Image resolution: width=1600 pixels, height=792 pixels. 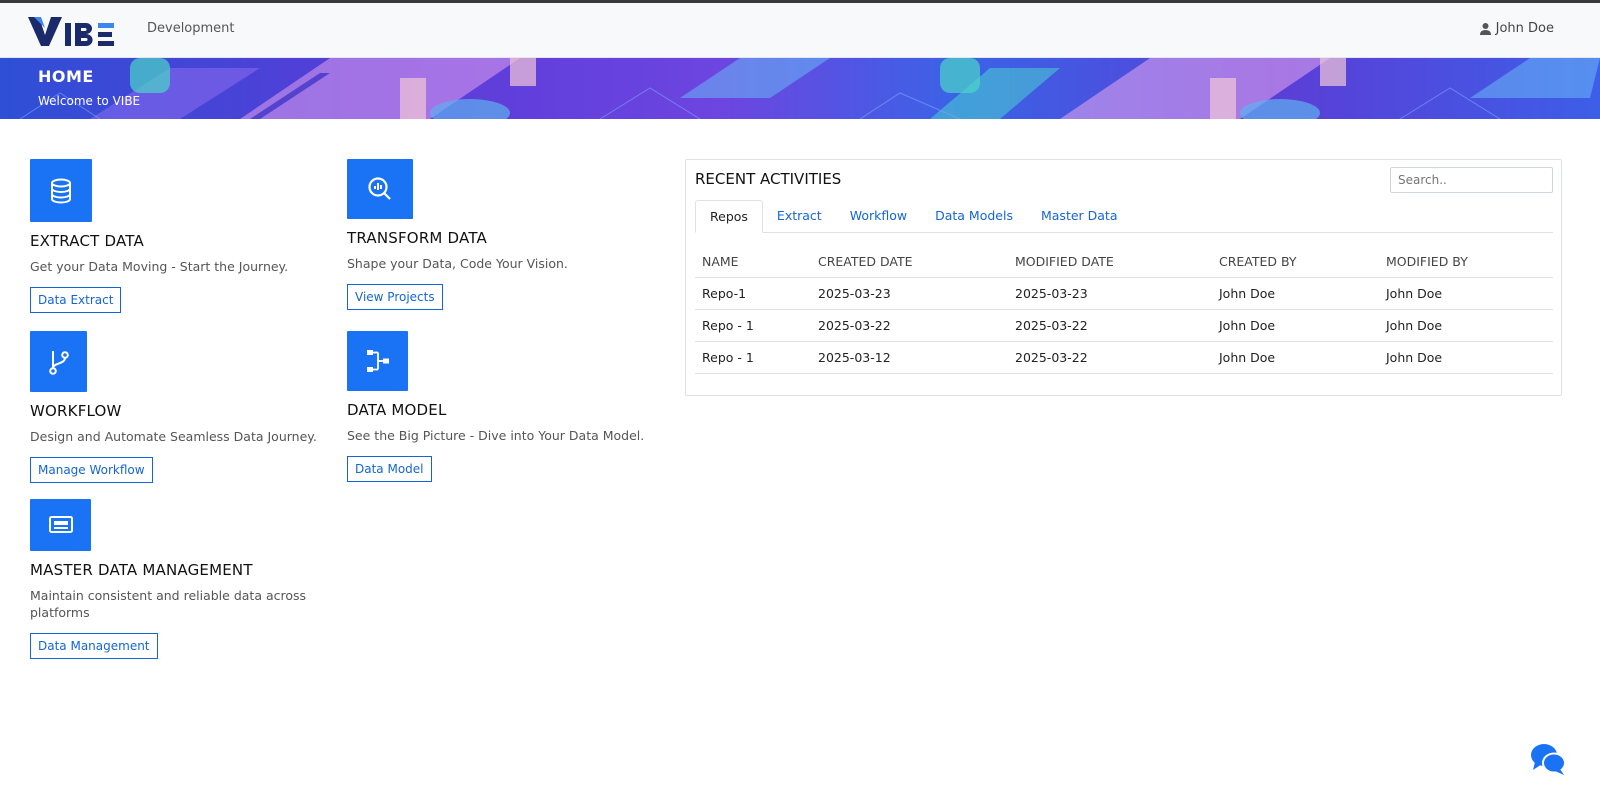 What do you see at coordinates (753, 262) in the screenshot?
I see `column-header-name: NAME` at bounding box center [753, 262].